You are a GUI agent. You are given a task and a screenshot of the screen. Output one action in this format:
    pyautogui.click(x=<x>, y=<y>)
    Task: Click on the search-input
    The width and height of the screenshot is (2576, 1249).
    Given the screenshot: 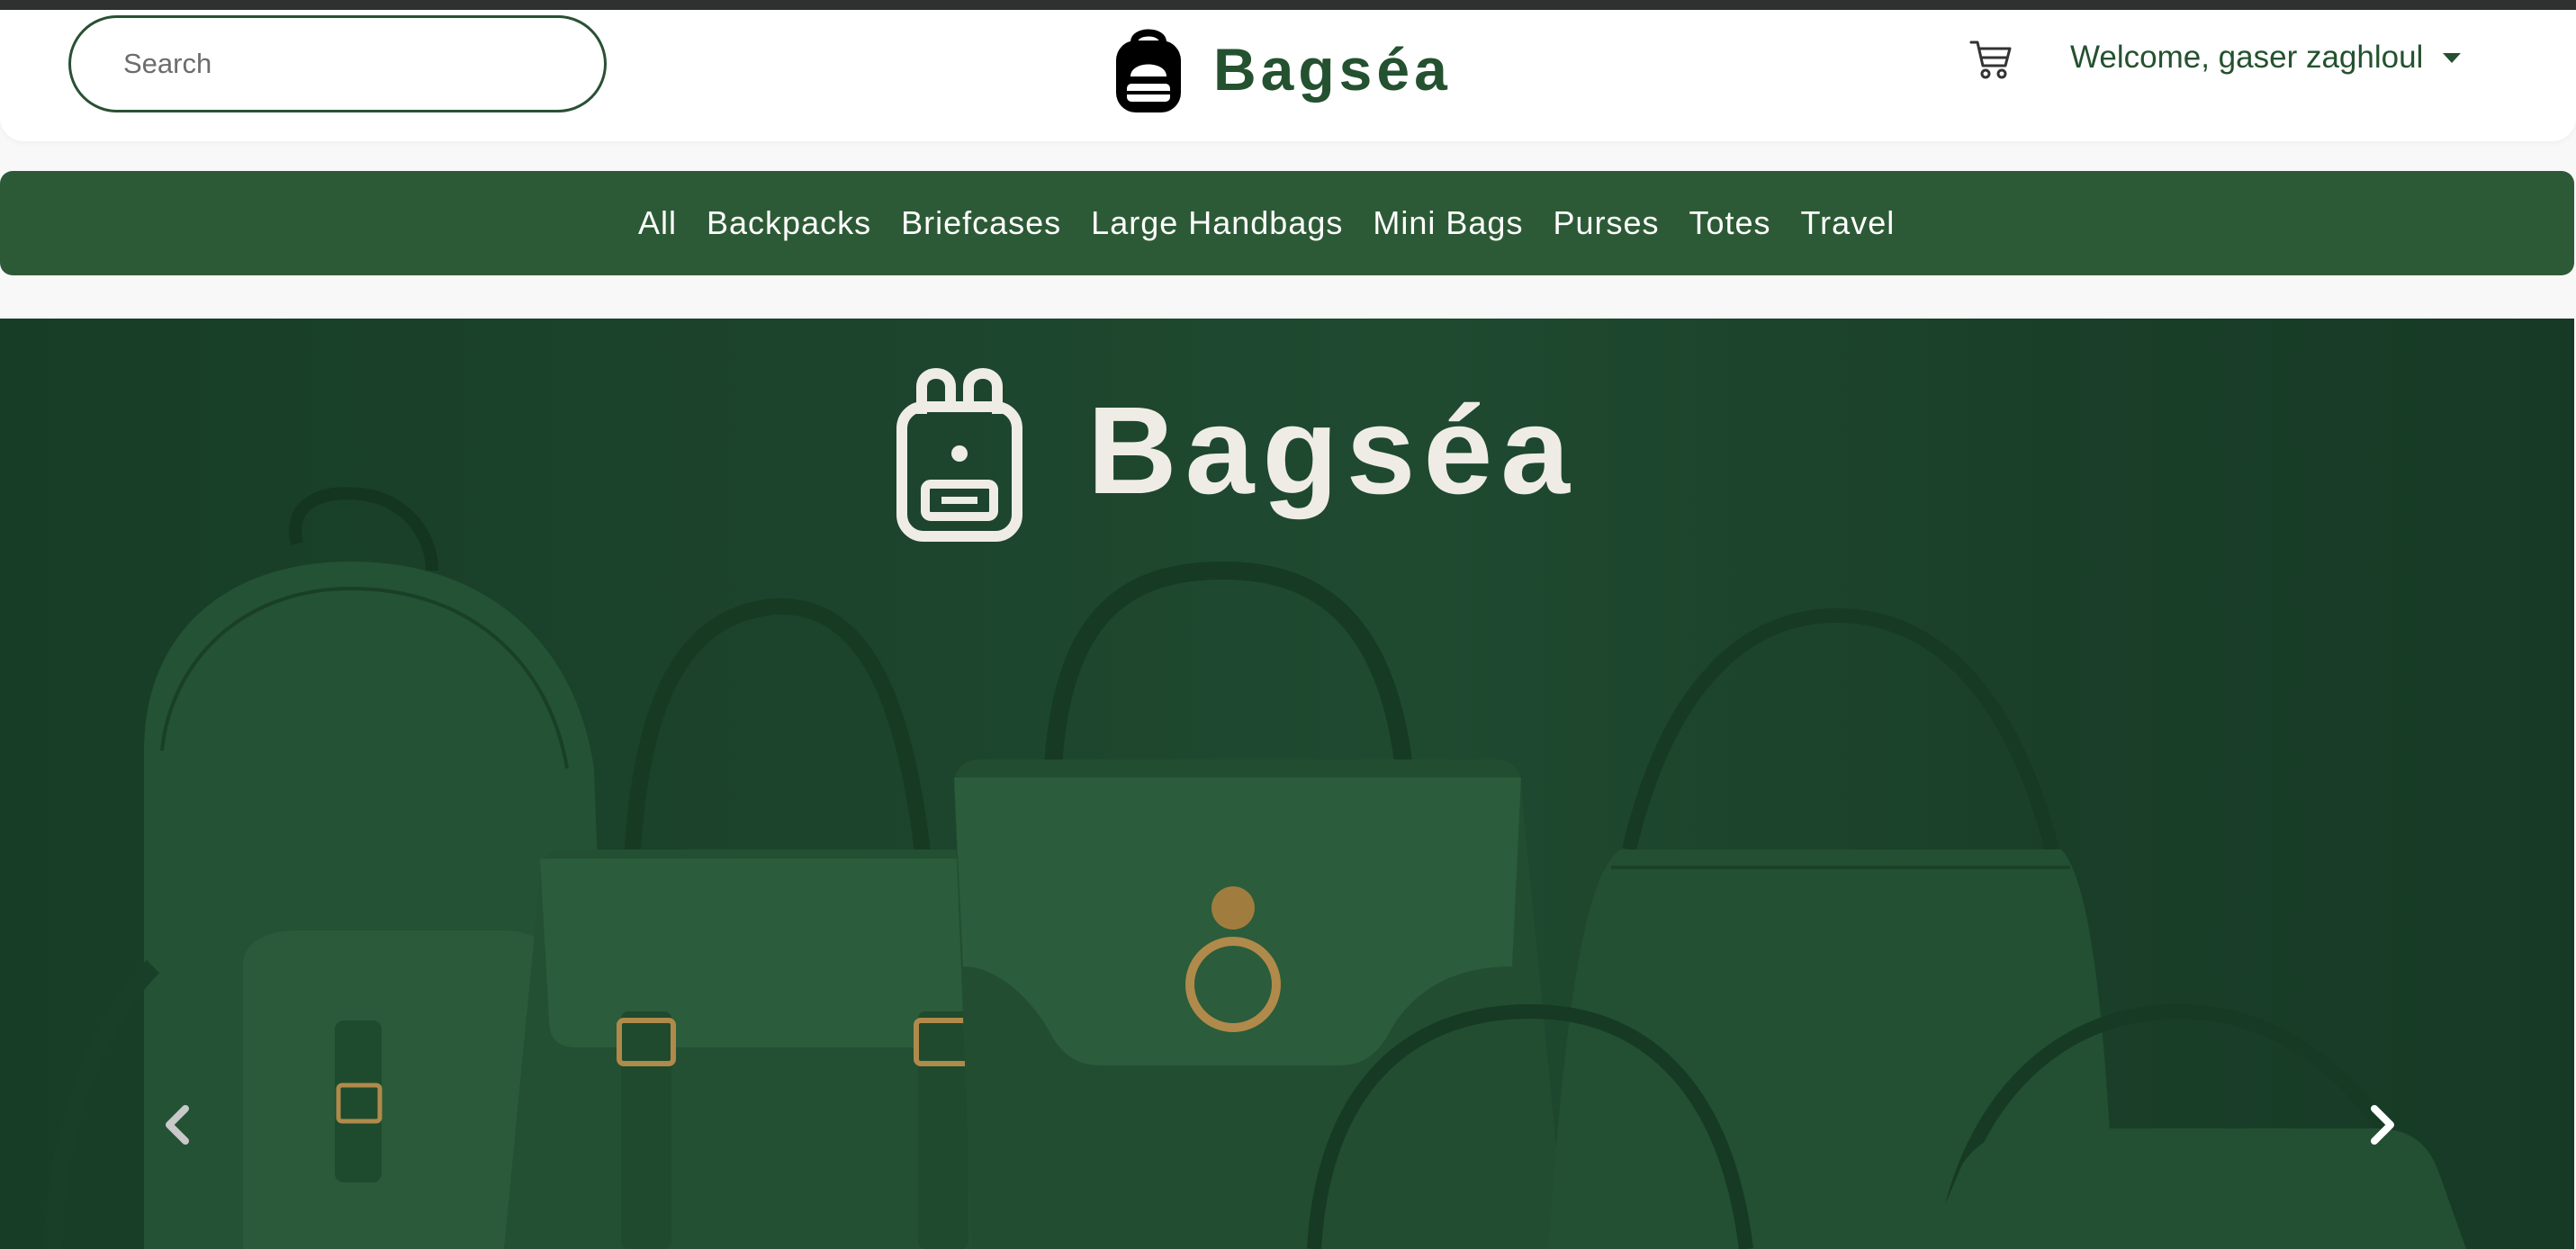 What is the action you would take?
    pyautogui.click(x=337, y=63)
    